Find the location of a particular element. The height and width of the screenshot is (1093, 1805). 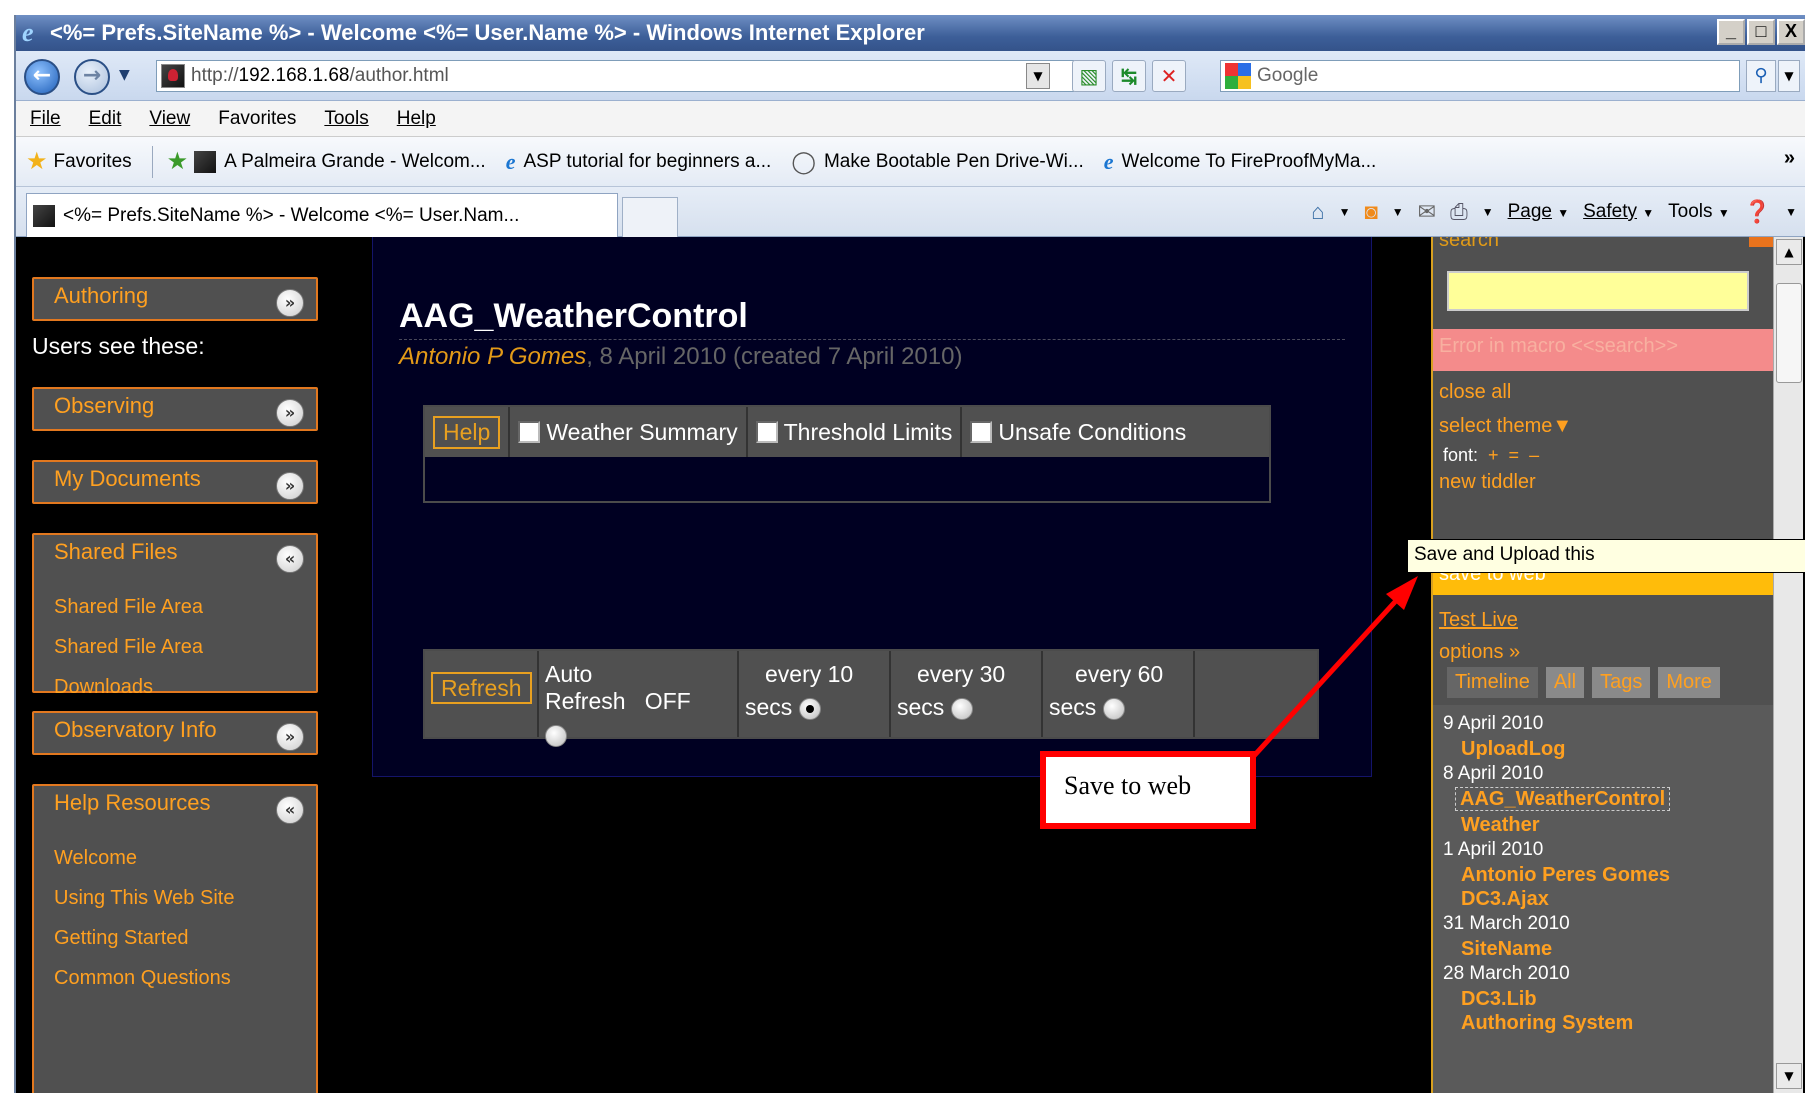

search-options-dropdown: ▼ is located at coordinates (1789, 76).